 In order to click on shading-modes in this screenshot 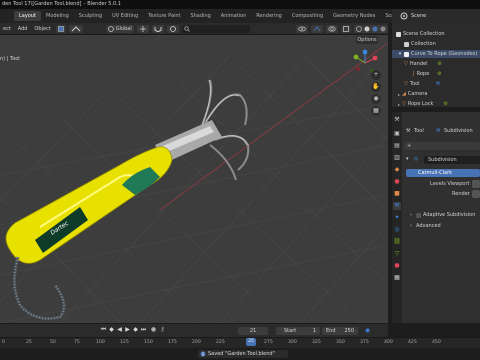, I will do `click(371, 28)`.